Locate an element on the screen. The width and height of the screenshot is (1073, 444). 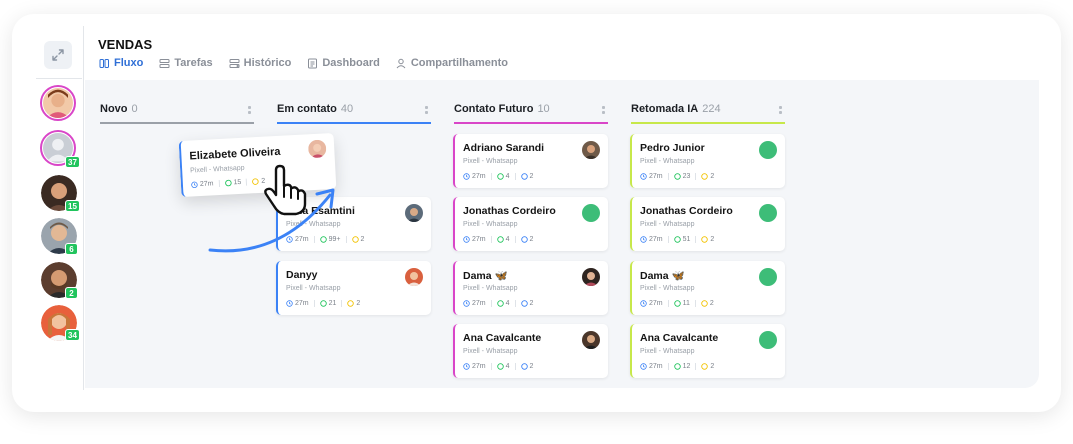
column-em-contato: Em contato 40 is located at coordinates (354, 112).